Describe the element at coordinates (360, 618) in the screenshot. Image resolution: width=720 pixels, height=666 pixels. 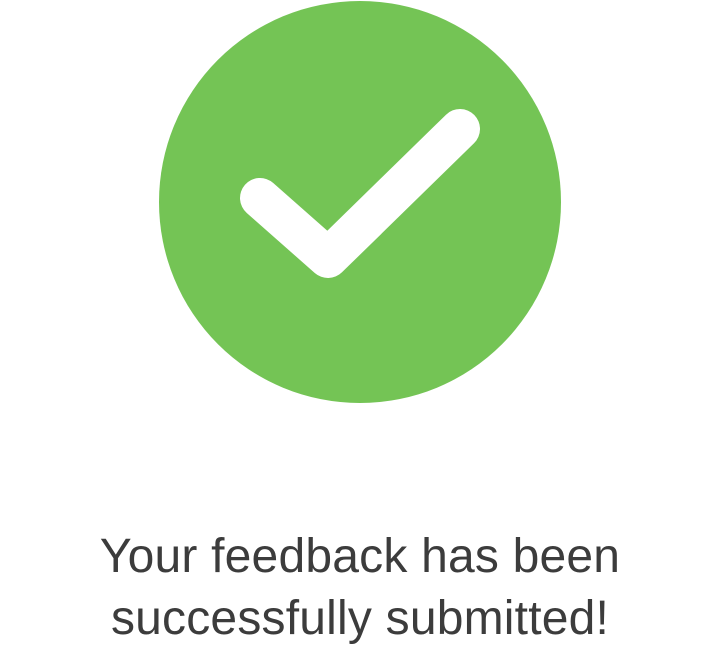
I see `success-message-line-2: successfully submitted!` at that location.